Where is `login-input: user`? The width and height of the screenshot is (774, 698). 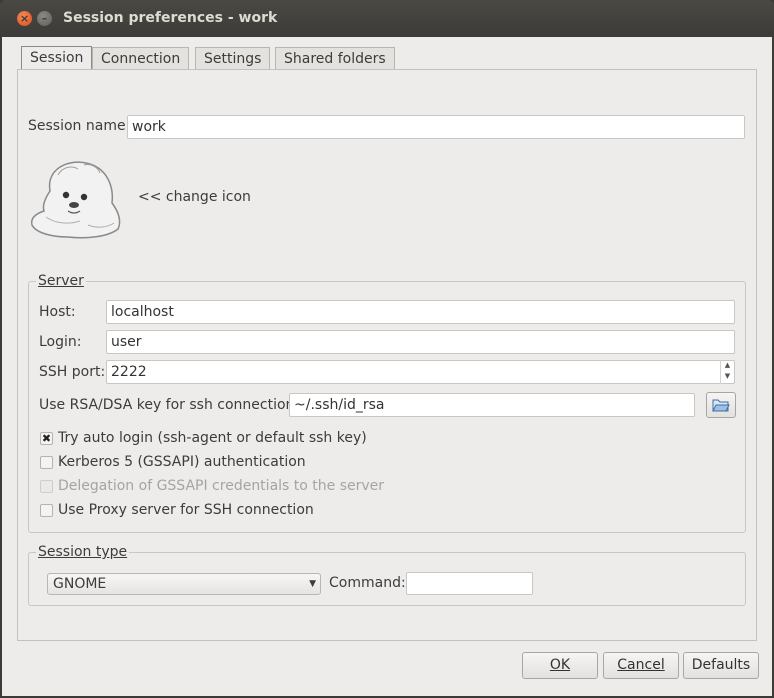
login-input: user is located at coordinates (420, 342).